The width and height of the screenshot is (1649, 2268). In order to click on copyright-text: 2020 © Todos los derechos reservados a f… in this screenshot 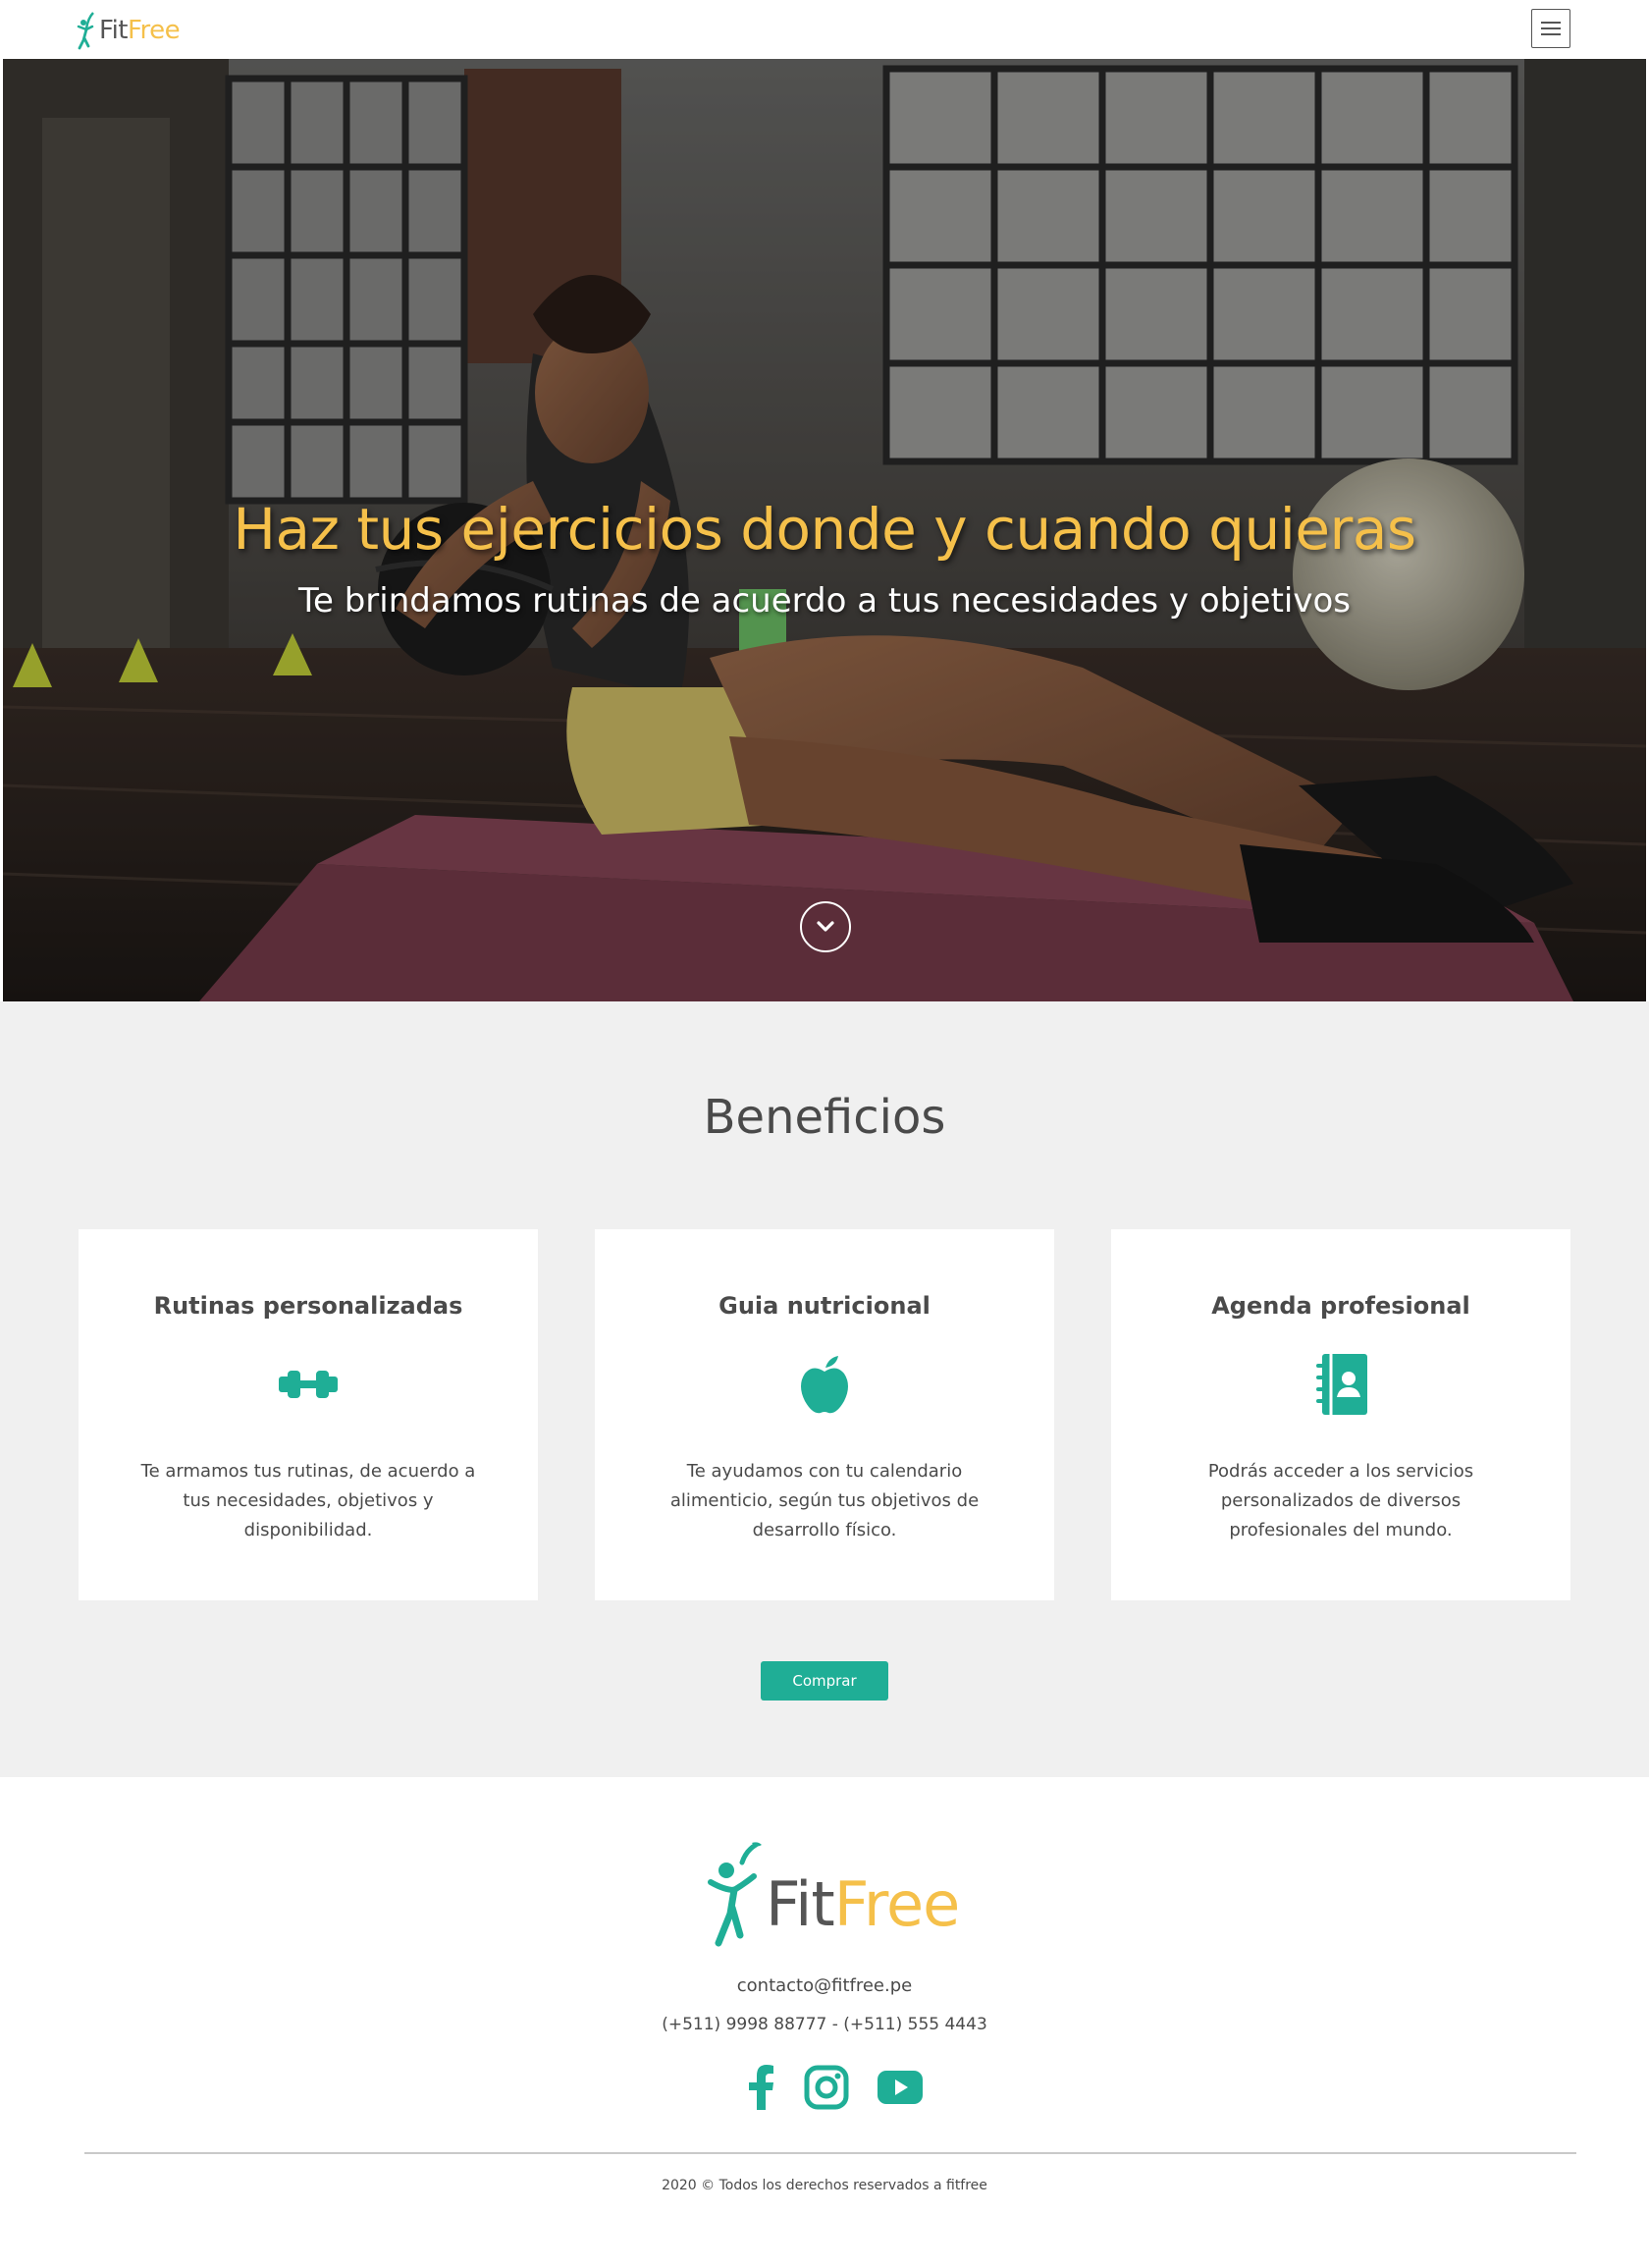, I will do `click(824, 2186)`.